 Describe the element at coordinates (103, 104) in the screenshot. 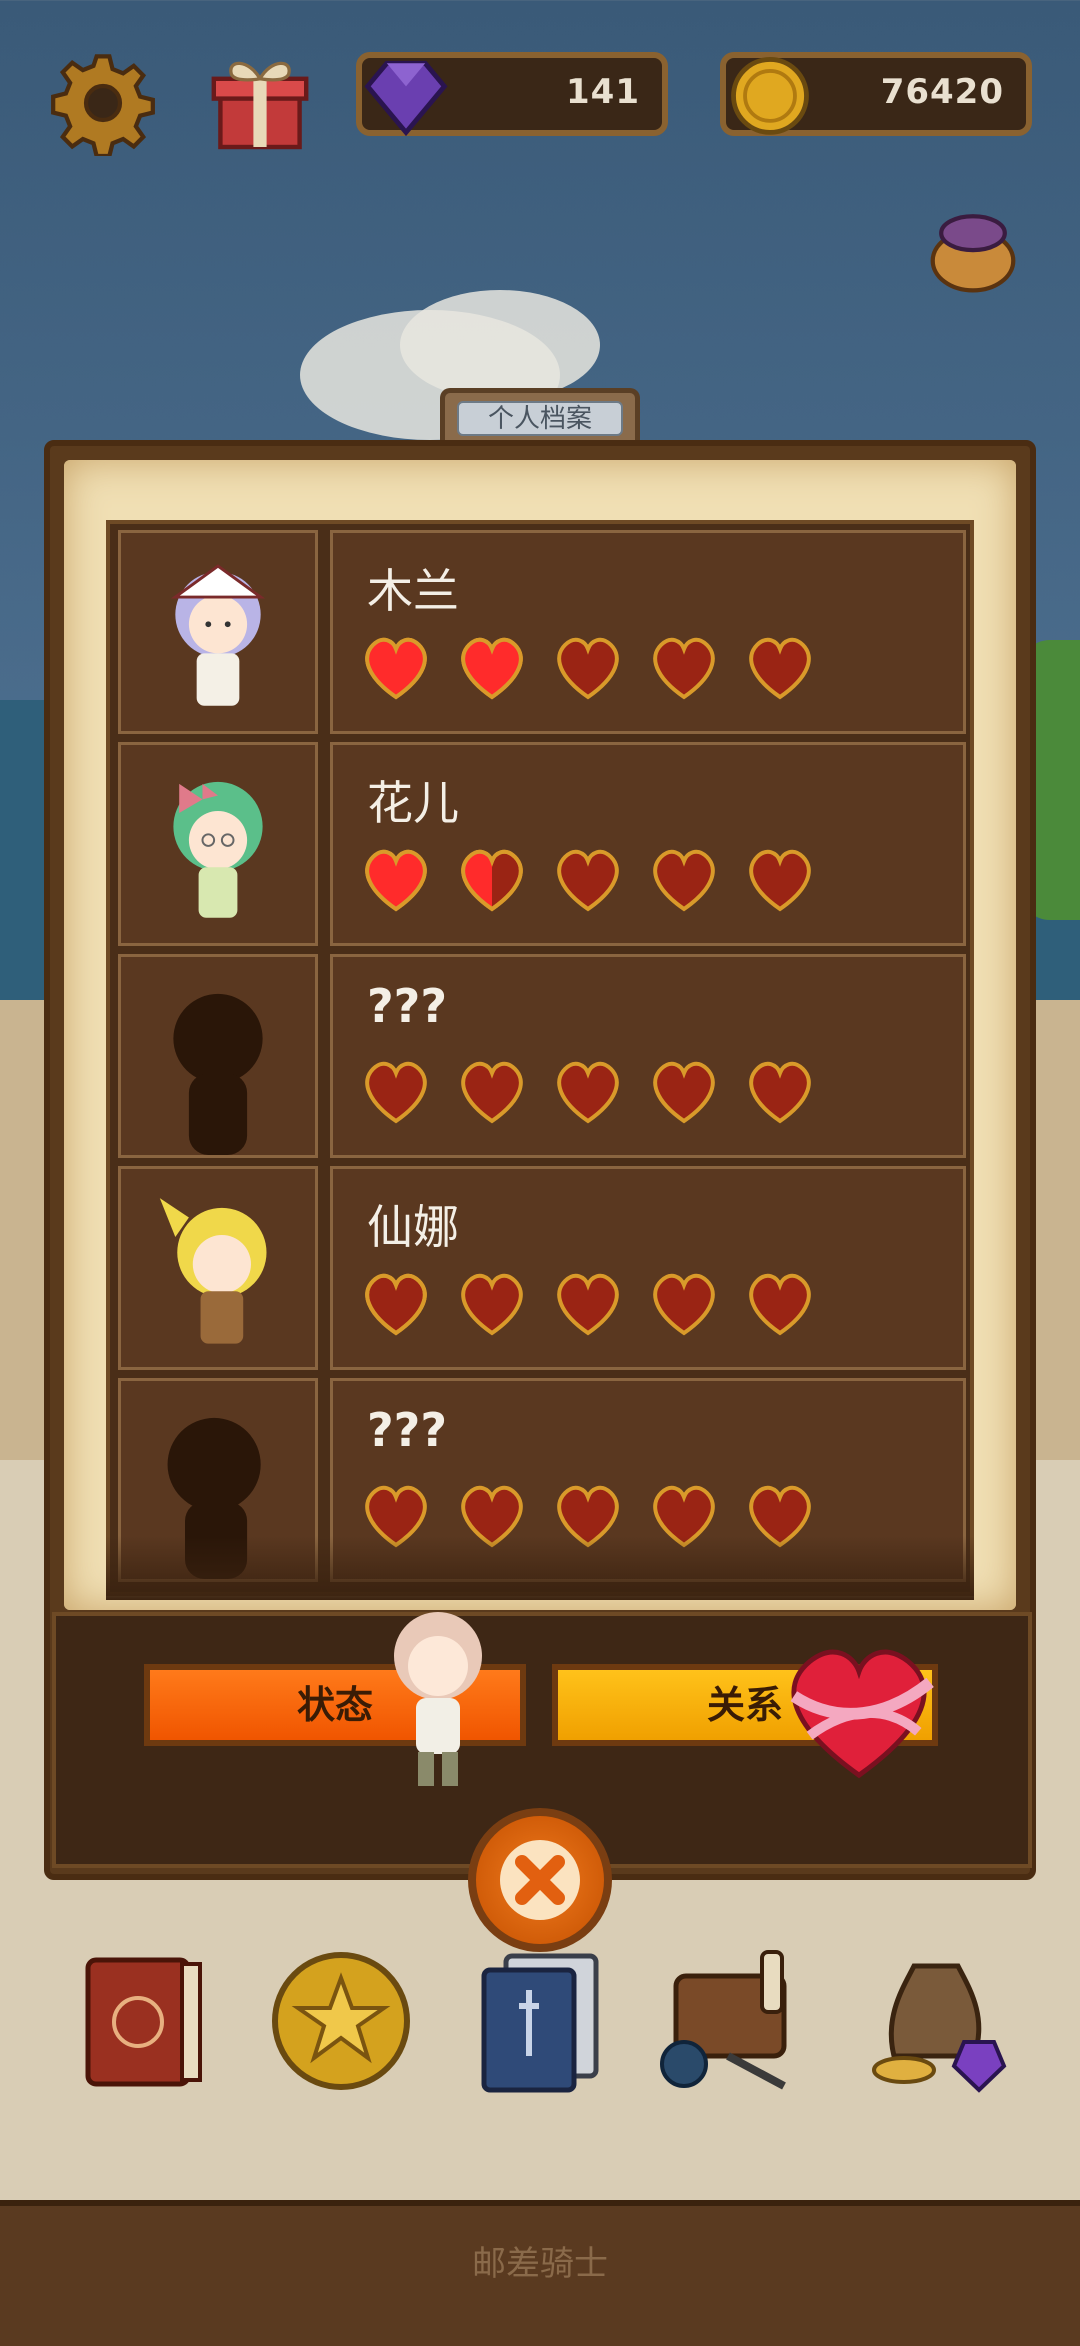

I see `settings-gear-icon` at that location.